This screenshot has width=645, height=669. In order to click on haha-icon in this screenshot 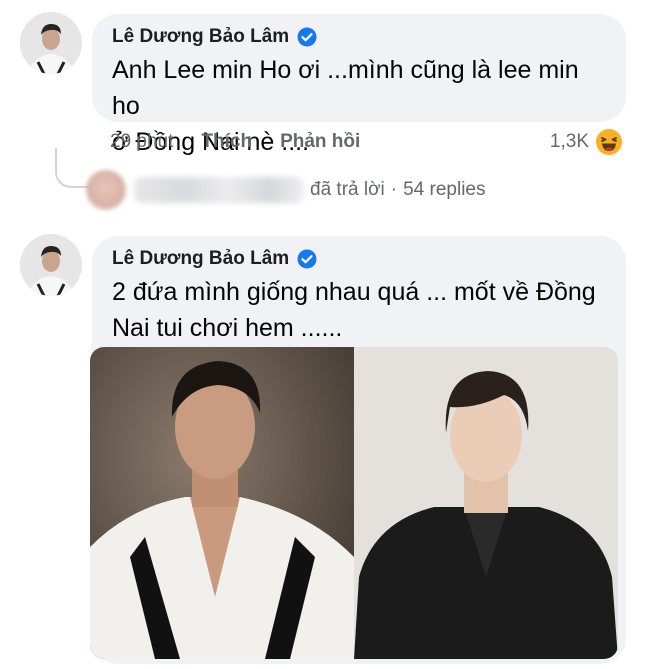, I will do `click(609, 142)`.